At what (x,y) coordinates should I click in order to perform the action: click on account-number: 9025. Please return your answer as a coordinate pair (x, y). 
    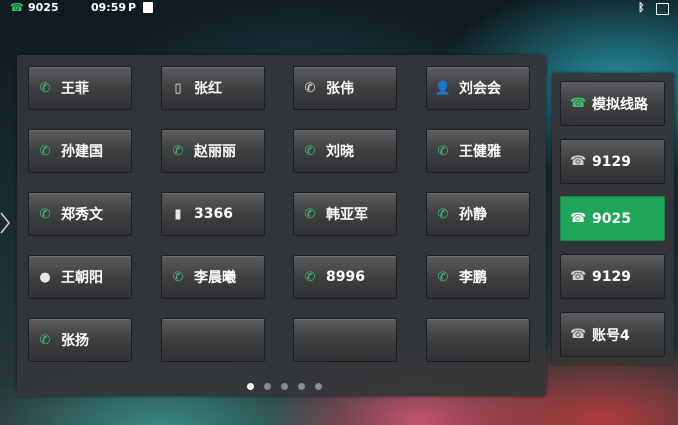
    Looking at the image, I should click on (43, 7).